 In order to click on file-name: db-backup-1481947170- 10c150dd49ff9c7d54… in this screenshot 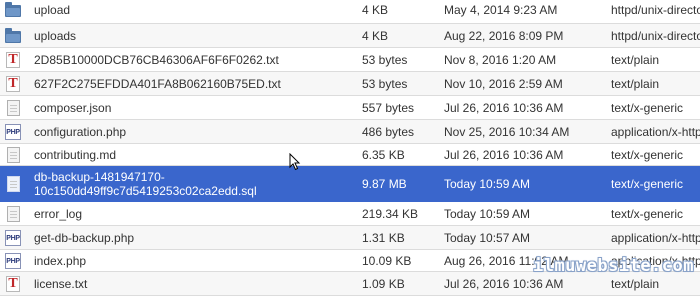, I will do `click(184, 183)`.